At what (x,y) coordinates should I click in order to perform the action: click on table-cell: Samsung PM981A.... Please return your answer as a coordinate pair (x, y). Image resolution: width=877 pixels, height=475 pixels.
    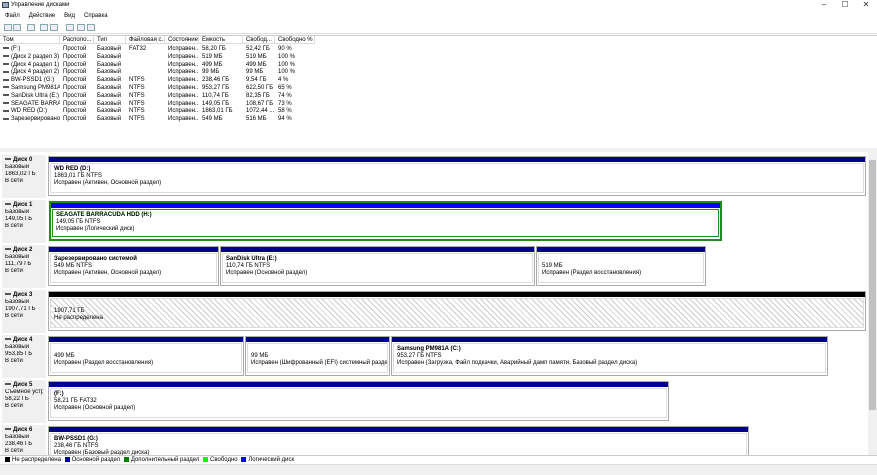
    Looking at the image, I should click on (30, 88).